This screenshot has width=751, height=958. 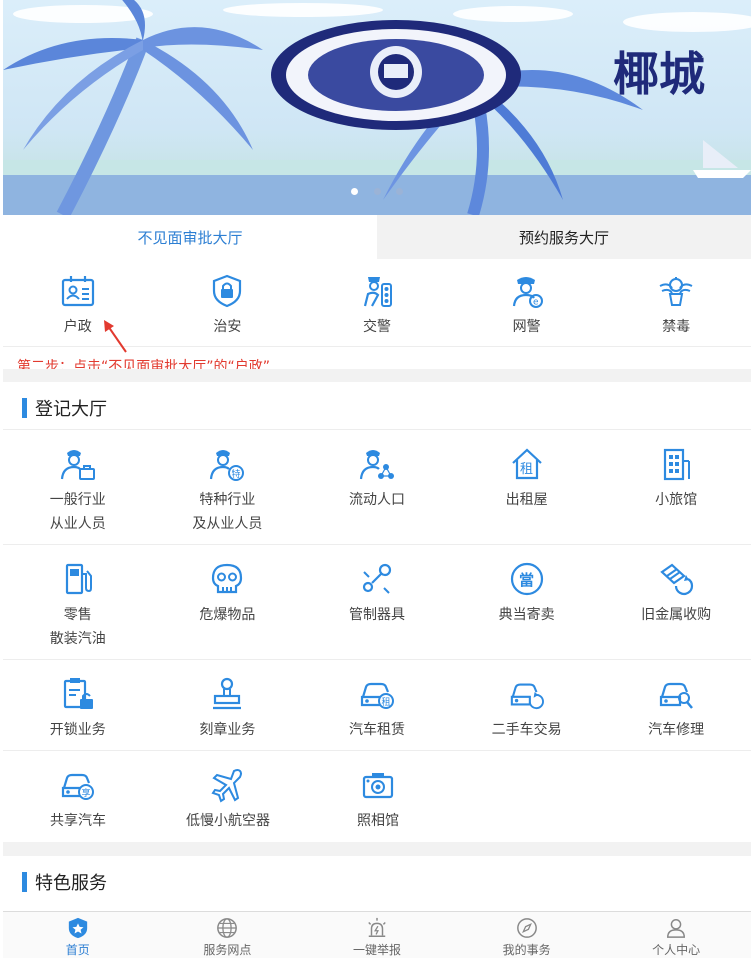 I want to click on service-retail-fuel: 零售 散装汽油, so click(x=78, y=606).